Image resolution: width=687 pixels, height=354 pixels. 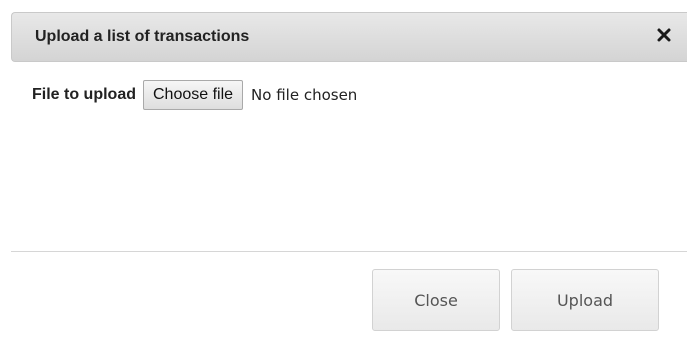 I want to click on dialog-title: Upload a list of transactions, so click(x=142, y=36).